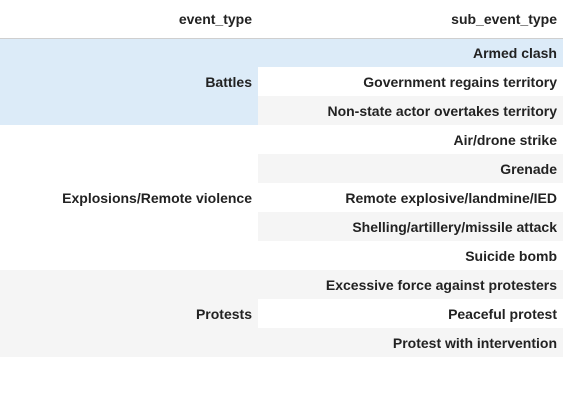 Image resolution: width=571 pixels, height=405 pixels. What do you see at coordinates (410, 52) in the screenshot?
I see `sub-event-cell: Armed clash` at bounding box center [410, 52].